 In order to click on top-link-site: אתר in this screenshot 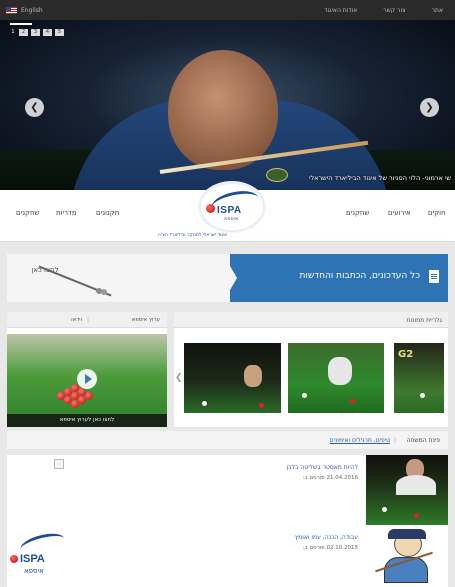, I will do `click(437, 10)`.